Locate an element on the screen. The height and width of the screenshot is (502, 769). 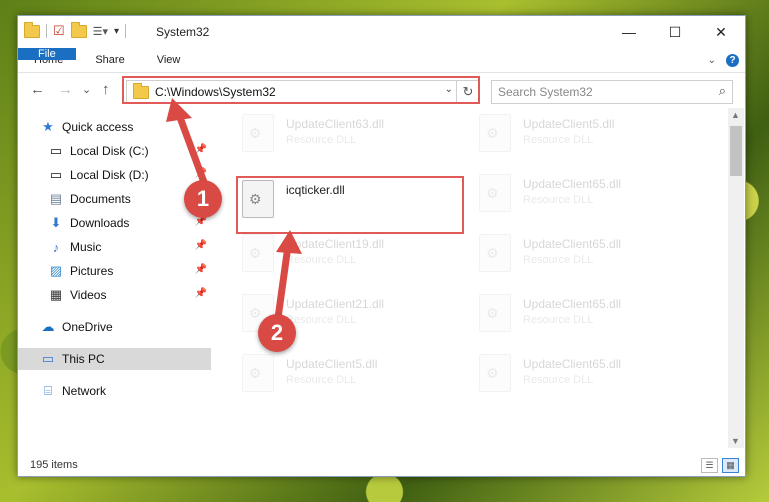
arrow-2-head is located at coordinates (289, 242).